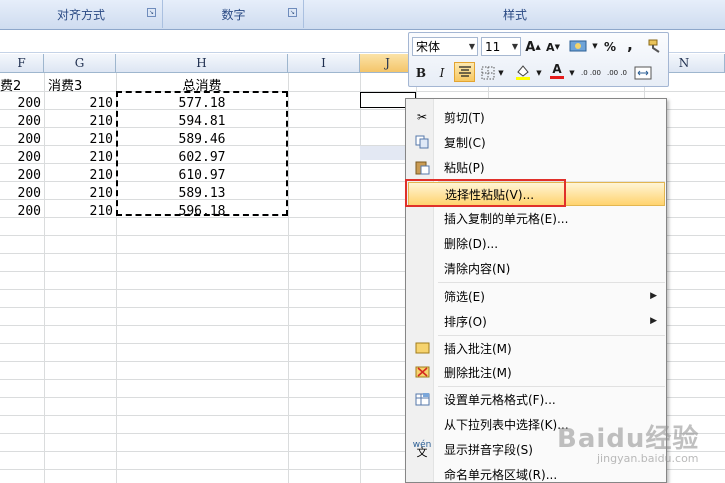 The height and width of the screenshot is (483, 725). I want to click on cell-f: 200, so click(22, 211).